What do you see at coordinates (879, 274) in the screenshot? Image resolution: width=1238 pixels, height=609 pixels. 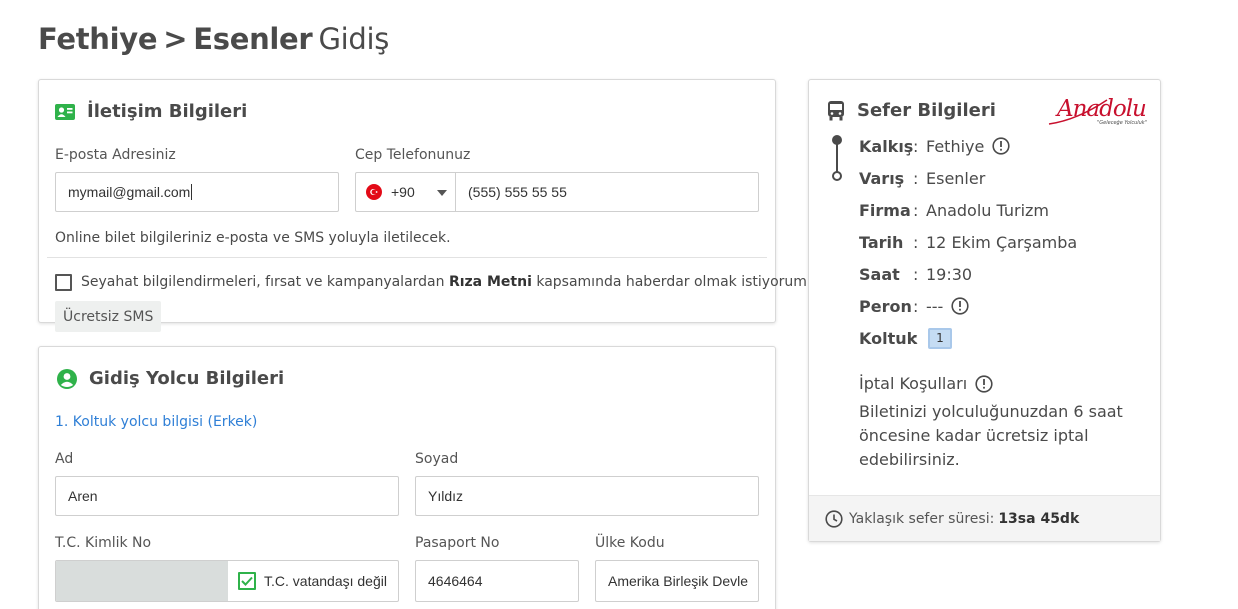 I see `time-key: Saat` at bounding box center [879, 274].